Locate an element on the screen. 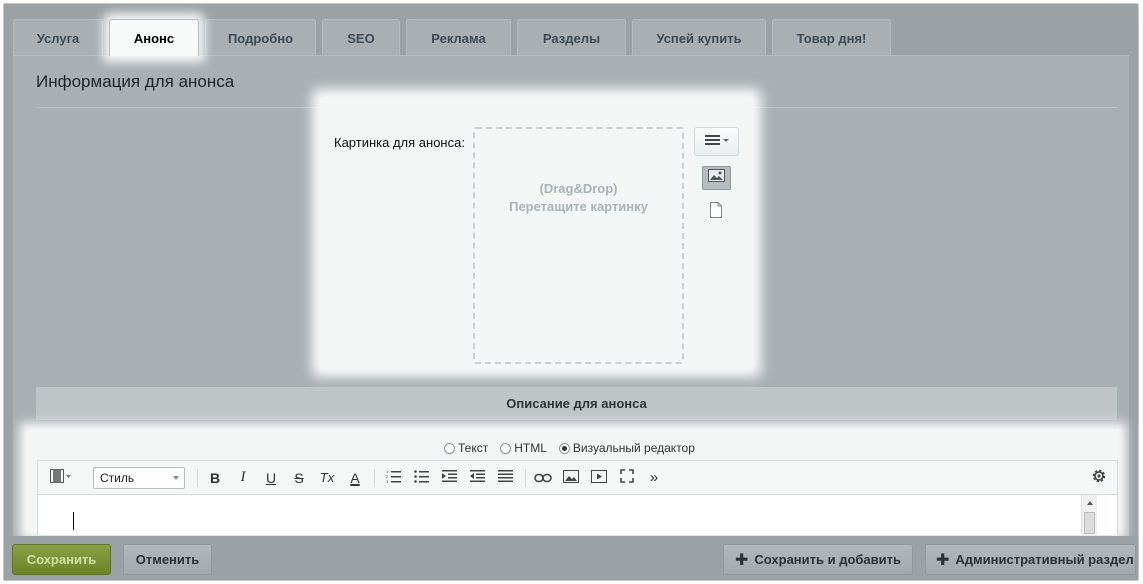  insert-image-button is located at coordinates (571, 477).